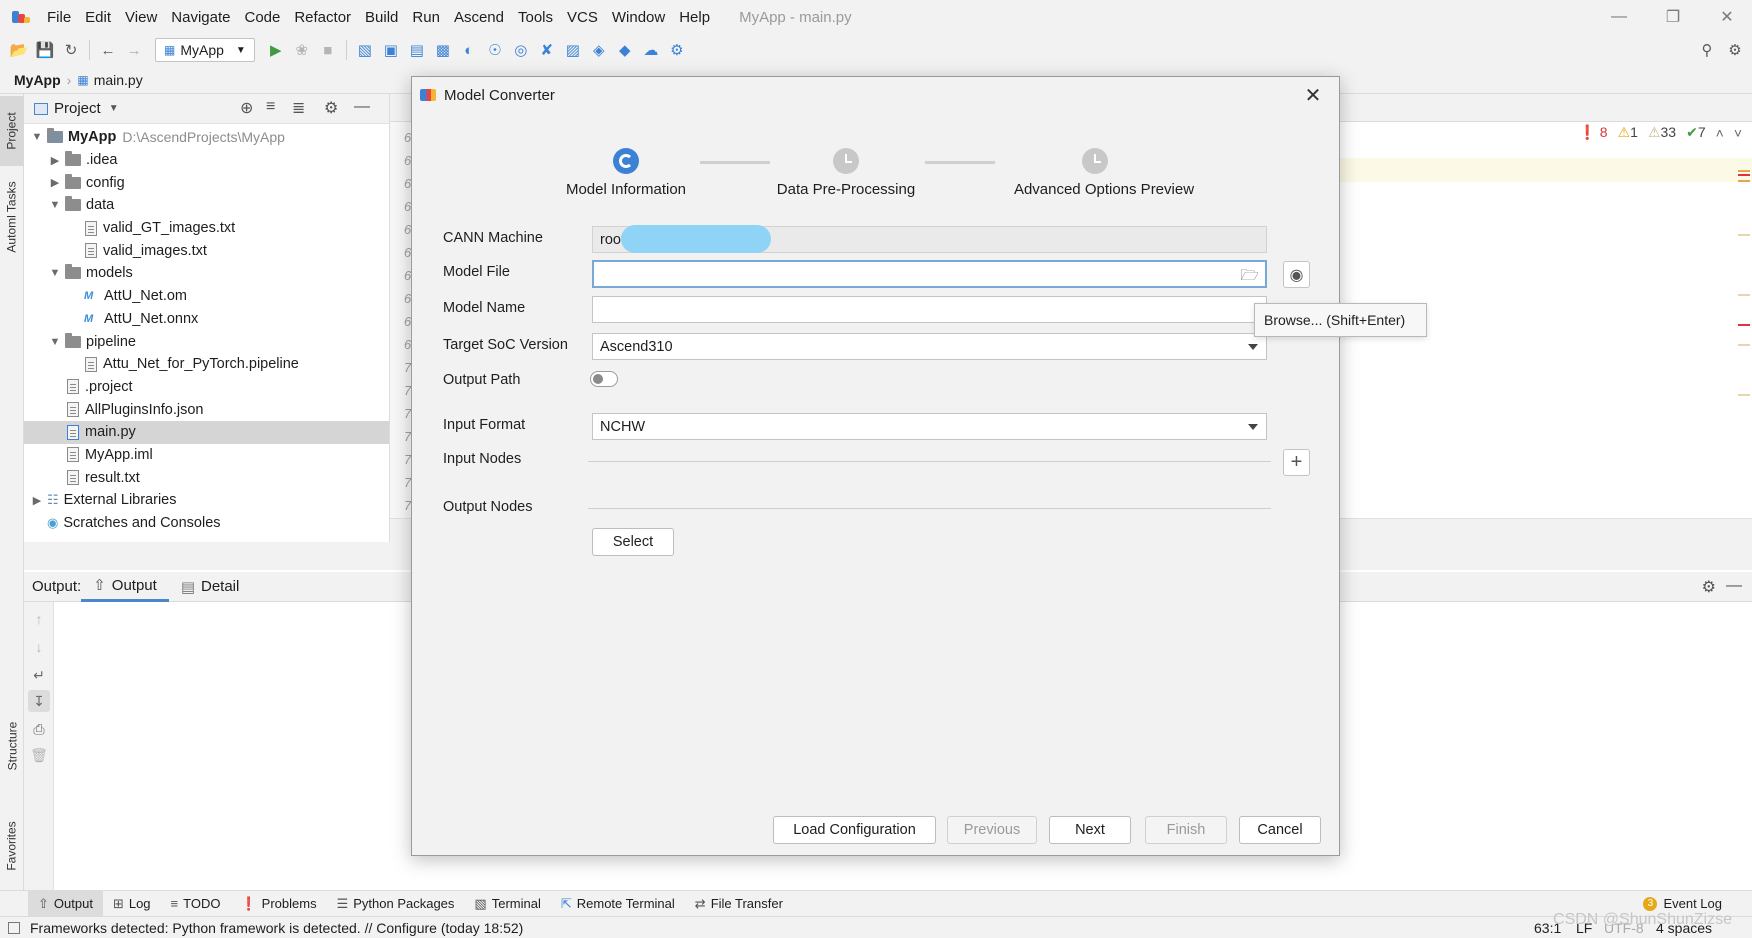 The width and height of the screenshot is (1752, 938). I want to click on restore-icon: ❐, so click(1673, 17).